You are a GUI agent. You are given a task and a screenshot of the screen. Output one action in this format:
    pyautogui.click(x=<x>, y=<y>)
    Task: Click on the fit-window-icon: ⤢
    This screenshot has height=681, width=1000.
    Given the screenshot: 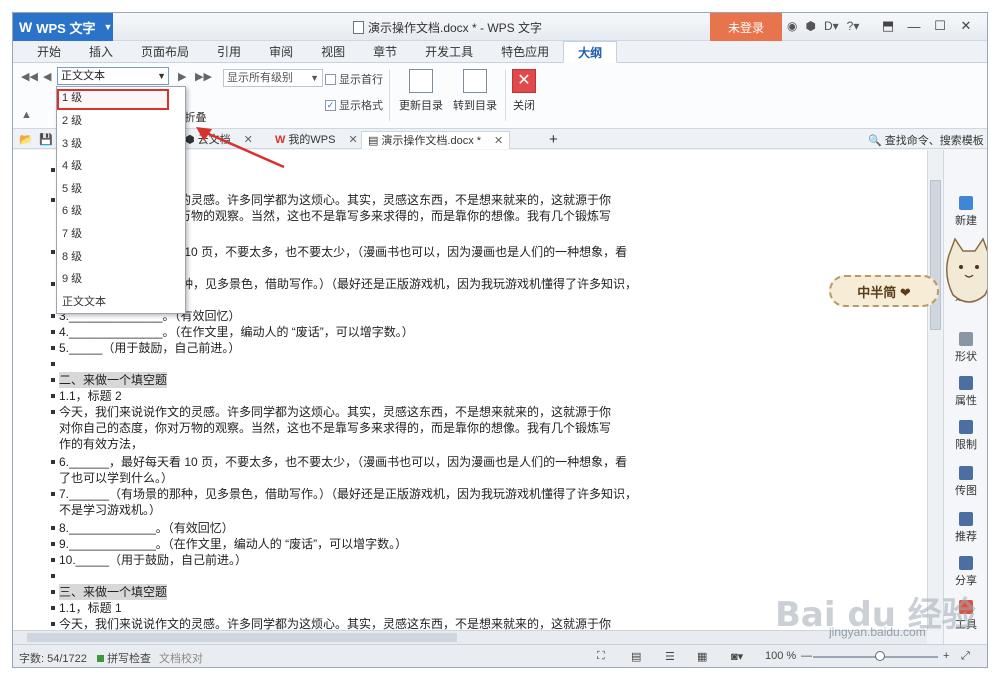 What is the action you would take?
    pyautogui.click(x=965, y=656)
    